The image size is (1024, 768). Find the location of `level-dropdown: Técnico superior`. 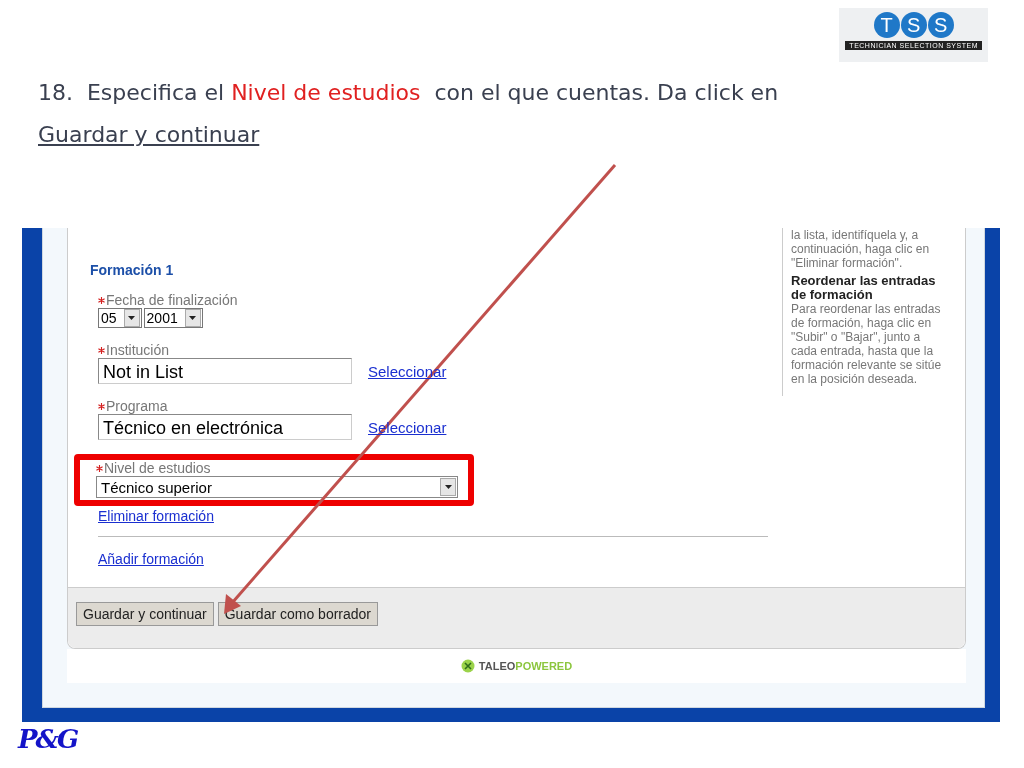

level-dropdown: Técnico superior is located at coordinates (277, 487).